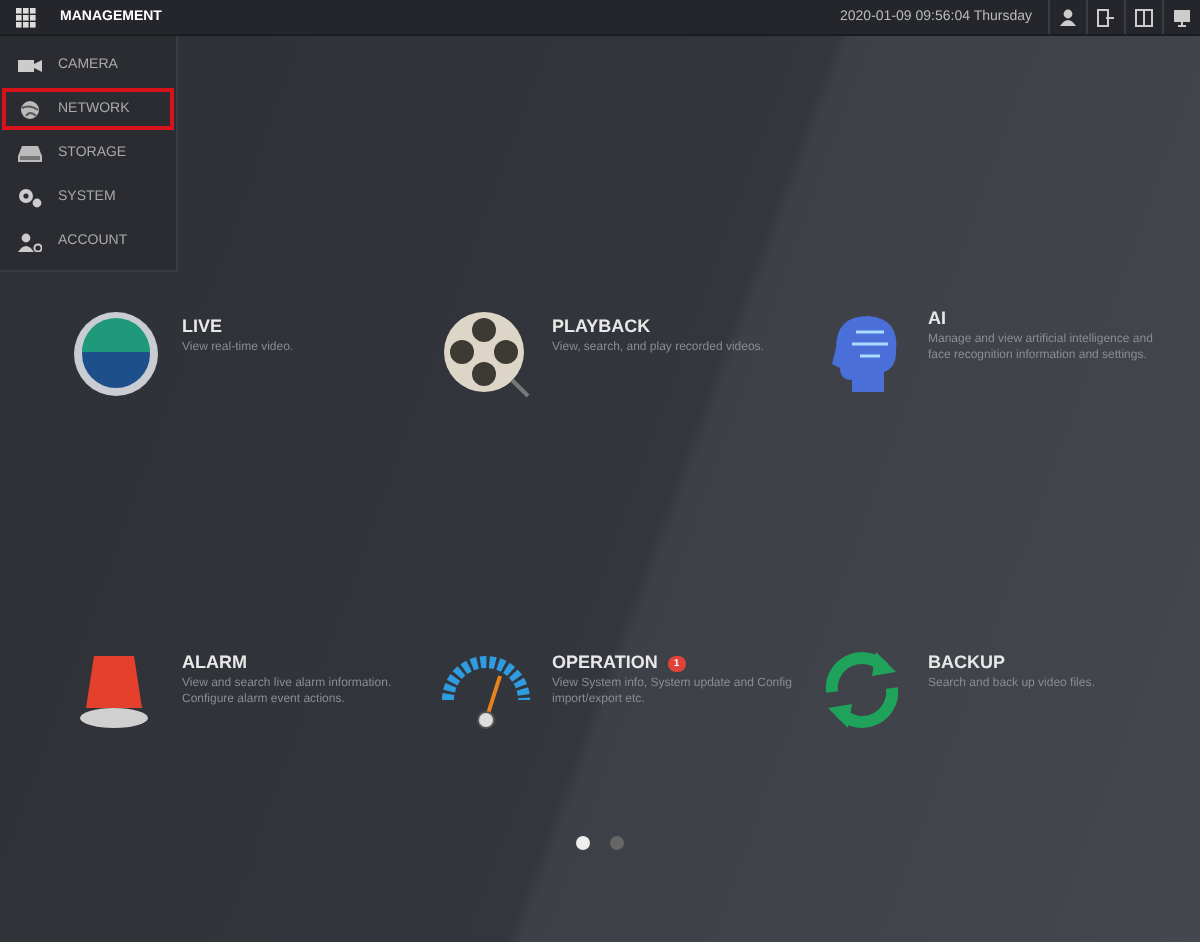 This screenshot has height=942, width=1200. What do you see at coordinates (1048, 662) in the screenshot?
I see `module-title: BACKUP` at bounding box center [1048, 662].